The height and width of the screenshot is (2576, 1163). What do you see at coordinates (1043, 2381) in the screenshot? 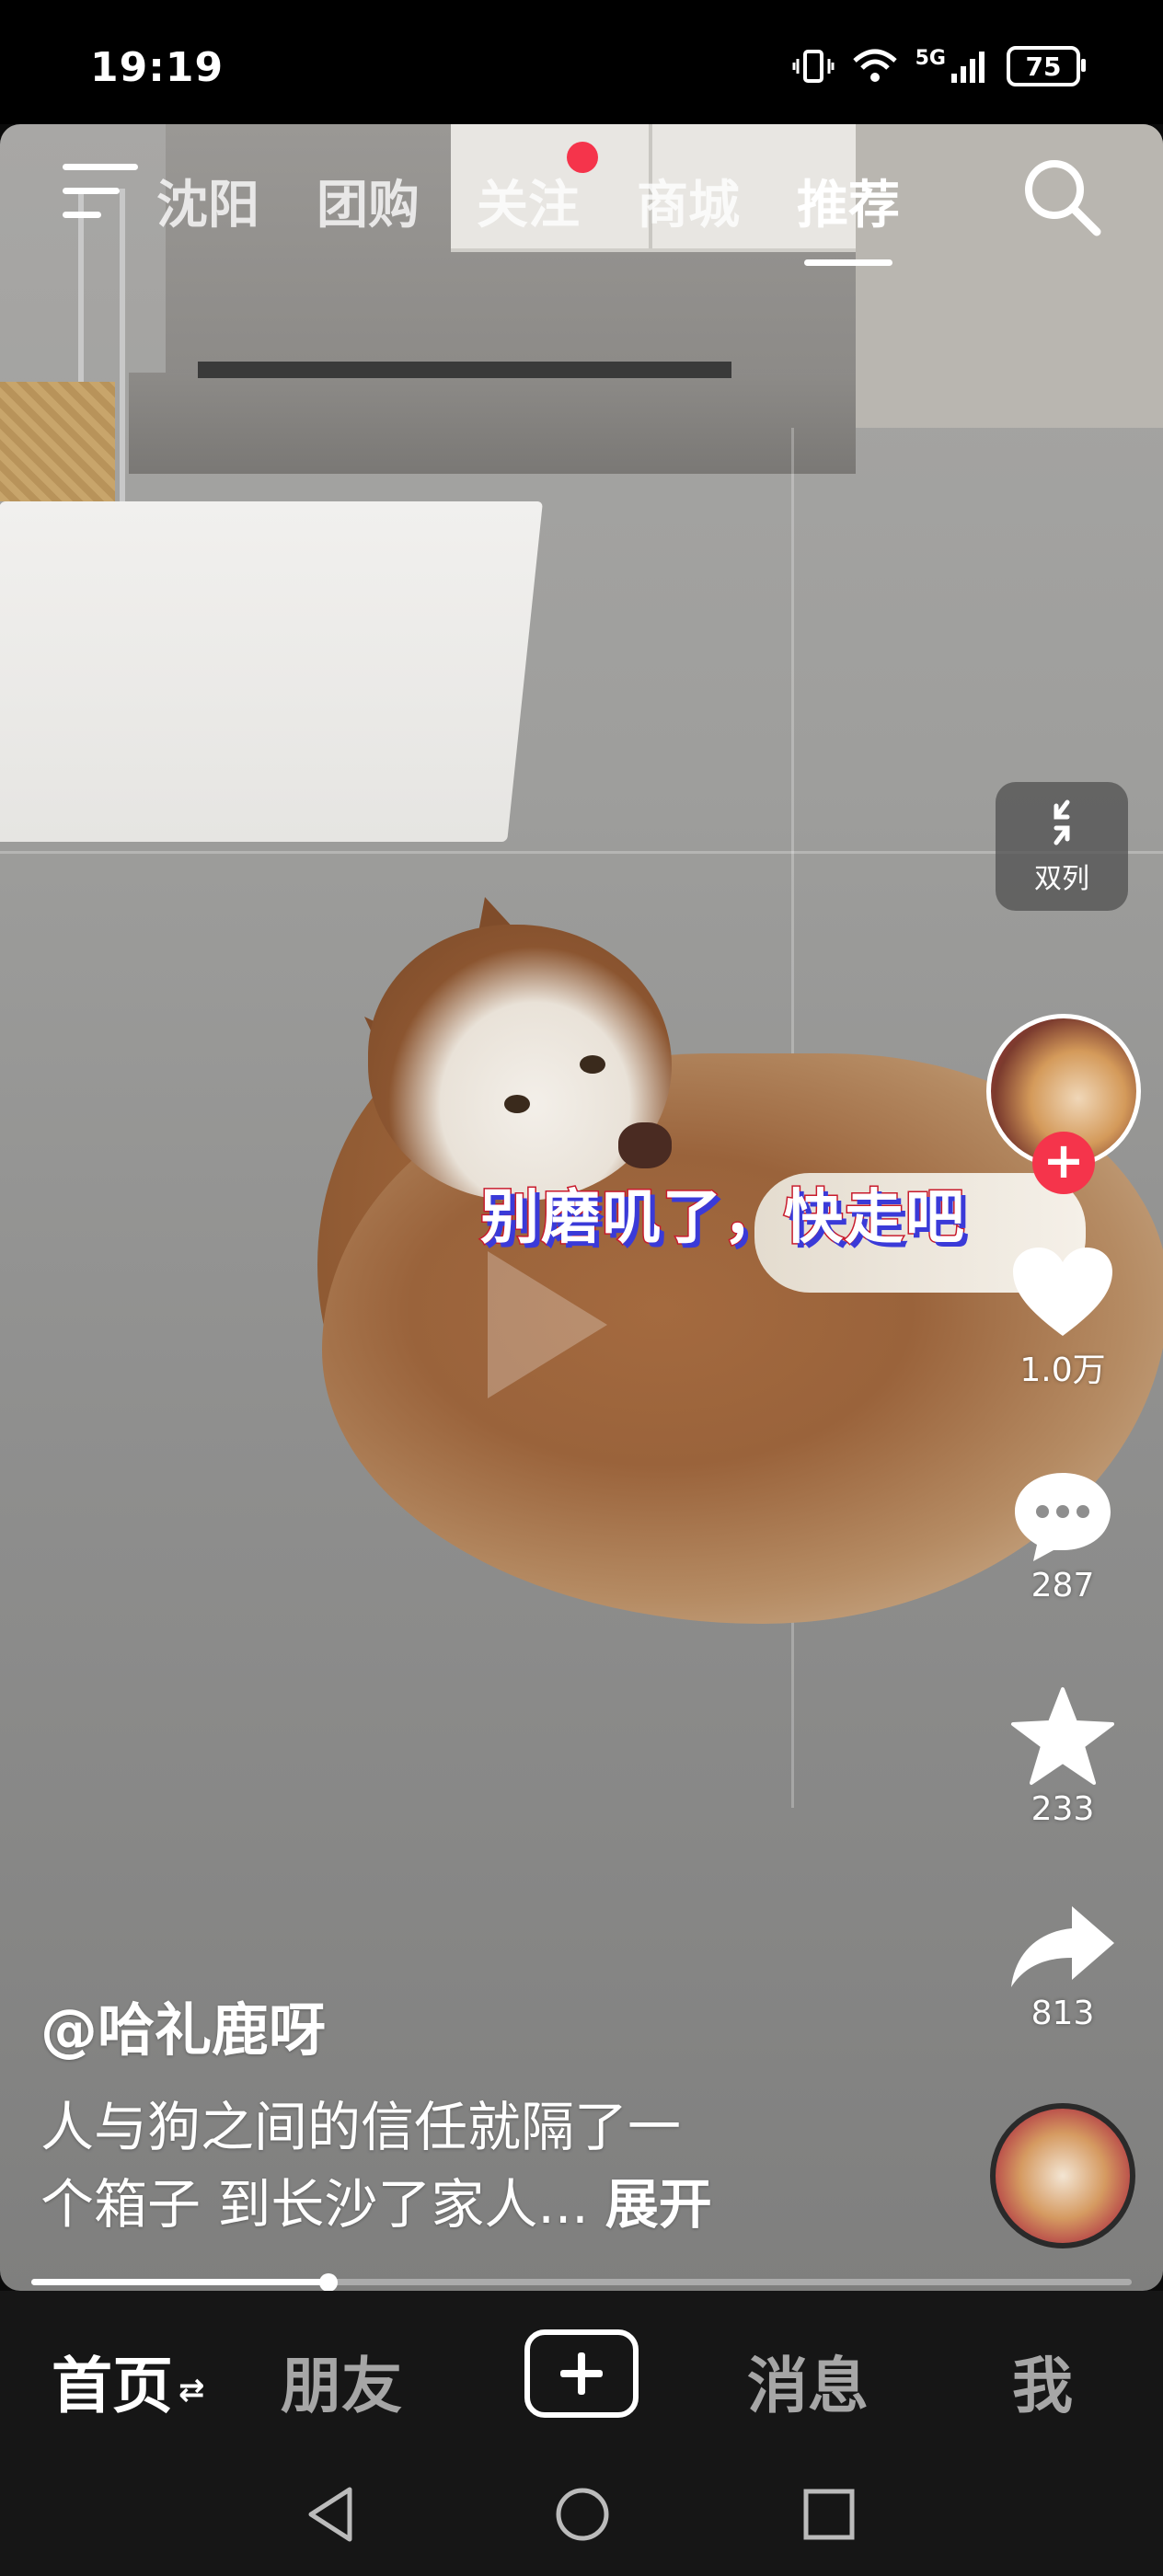
I see `nav-me: 我` at bounding box center [1043, 2381].